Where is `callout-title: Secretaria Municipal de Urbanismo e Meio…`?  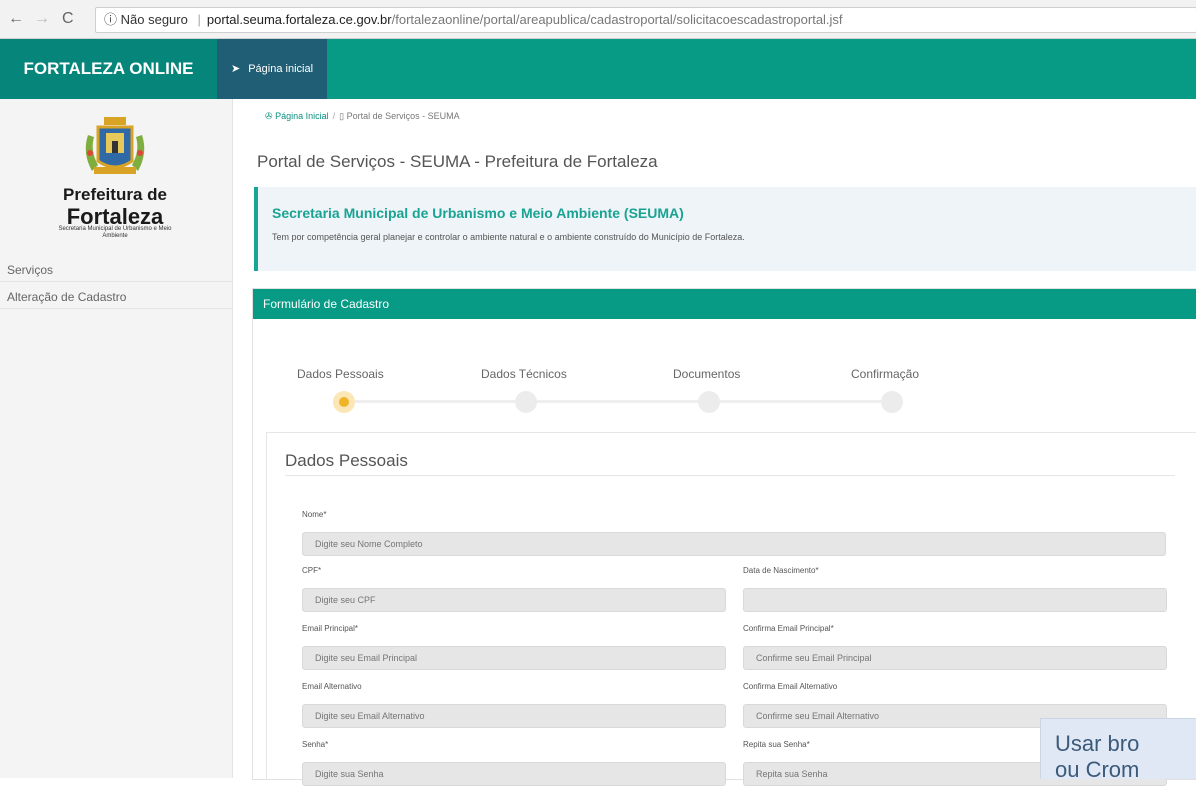 callout-title: Secretaria Municipal de Urbanismo e Meio… is located at coordinates (478, 213).